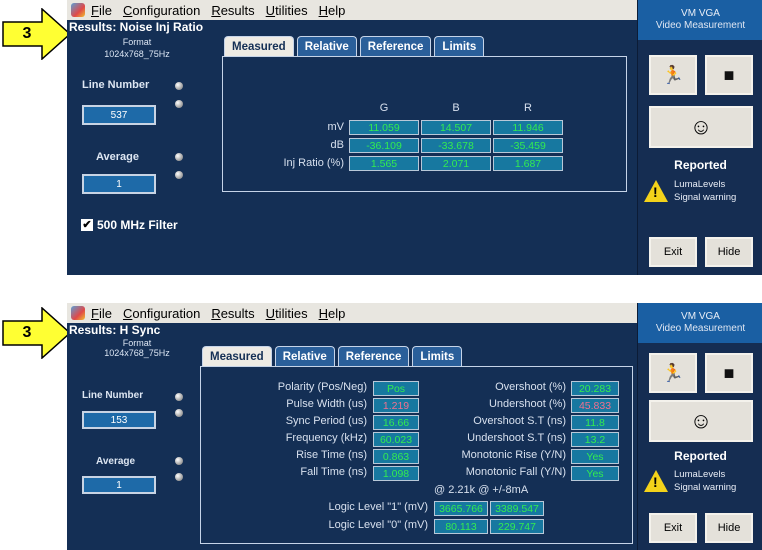  I want to click on row-label: Logic Level "0" (mV), so click(378, 525).